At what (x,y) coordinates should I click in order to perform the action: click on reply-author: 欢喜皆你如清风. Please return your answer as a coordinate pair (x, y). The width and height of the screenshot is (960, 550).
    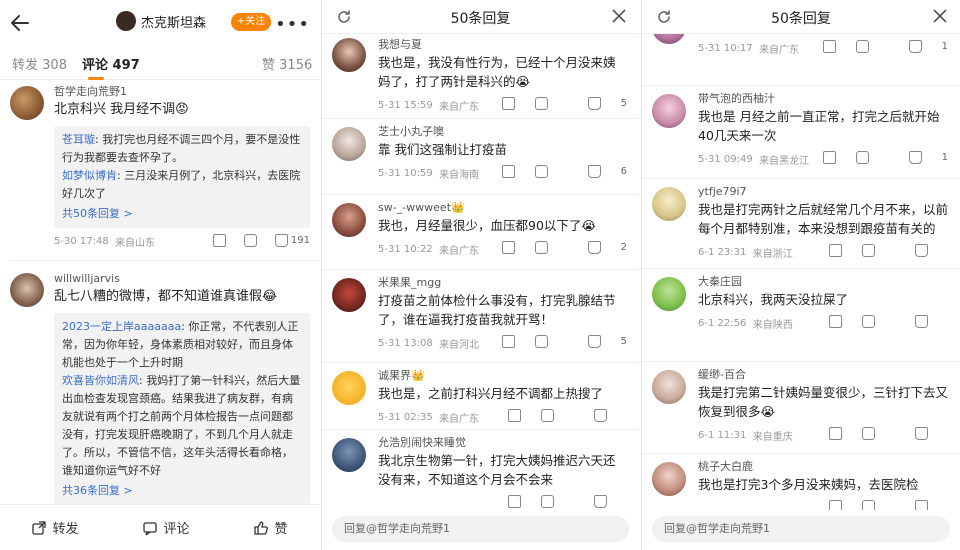
    Looking at the image, I should click on (100, 380).